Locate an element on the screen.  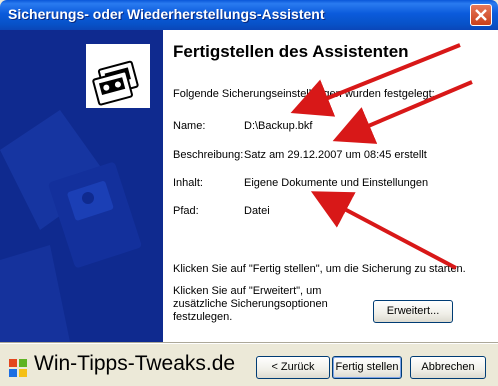
footer-divider is located at coordinates (249, 343).